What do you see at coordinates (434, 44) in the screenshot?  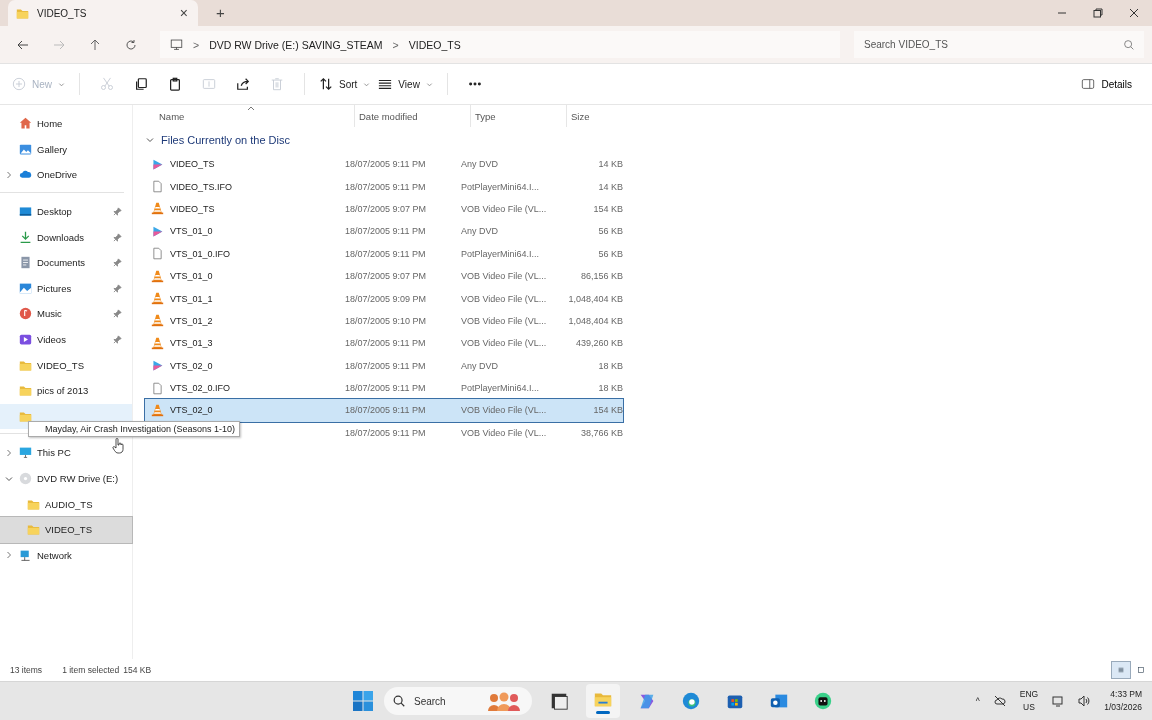 I see `breadcrumb: VIDEO_TS` at bounding box center [434, 44].